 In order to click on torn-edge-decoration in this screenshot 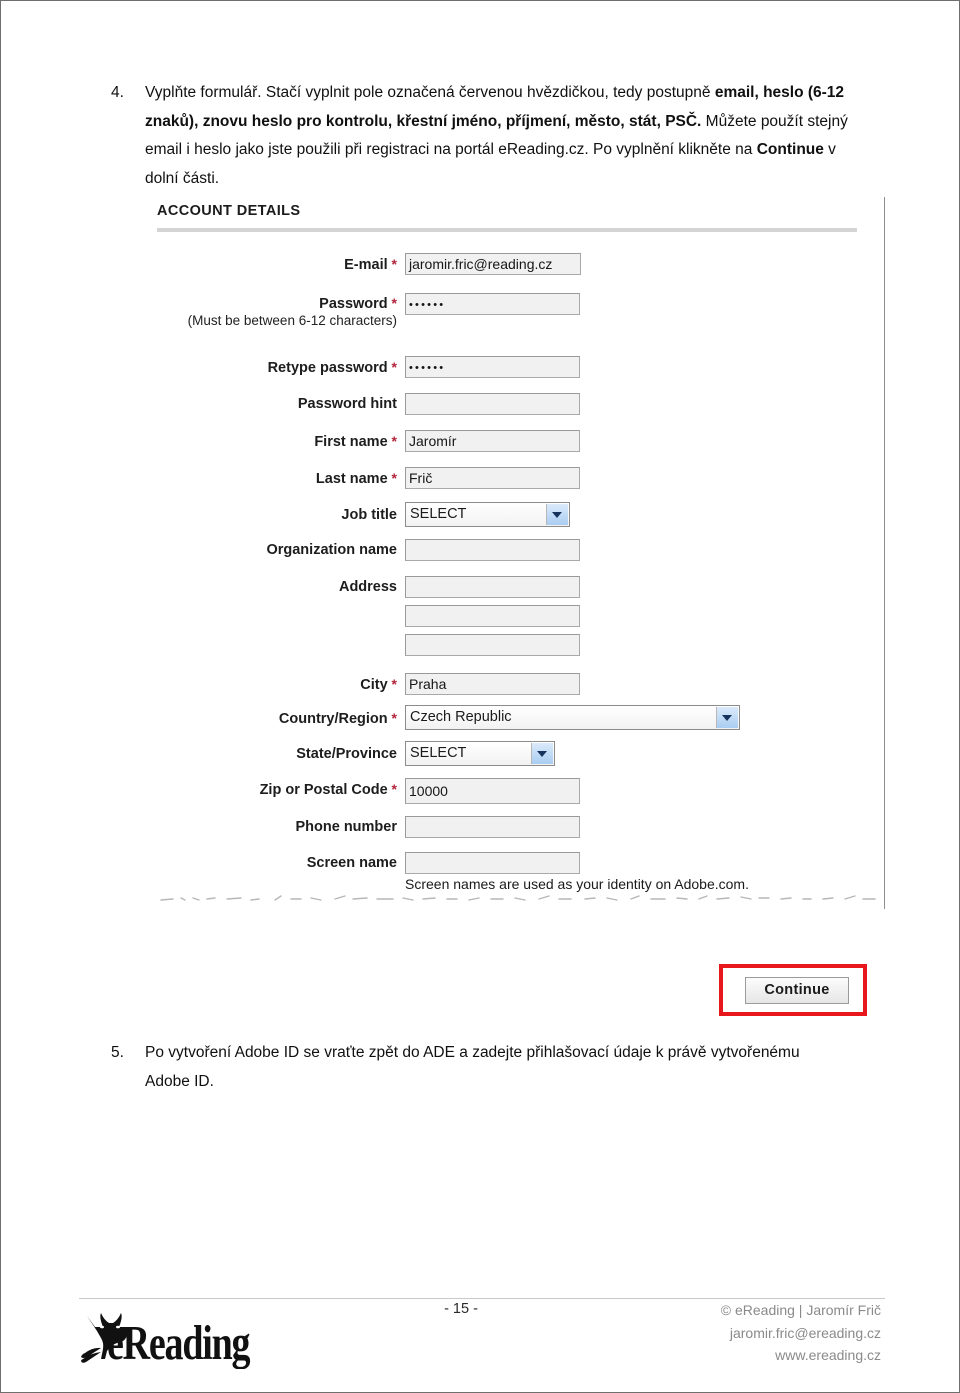, I will do `click(518, 898)`.